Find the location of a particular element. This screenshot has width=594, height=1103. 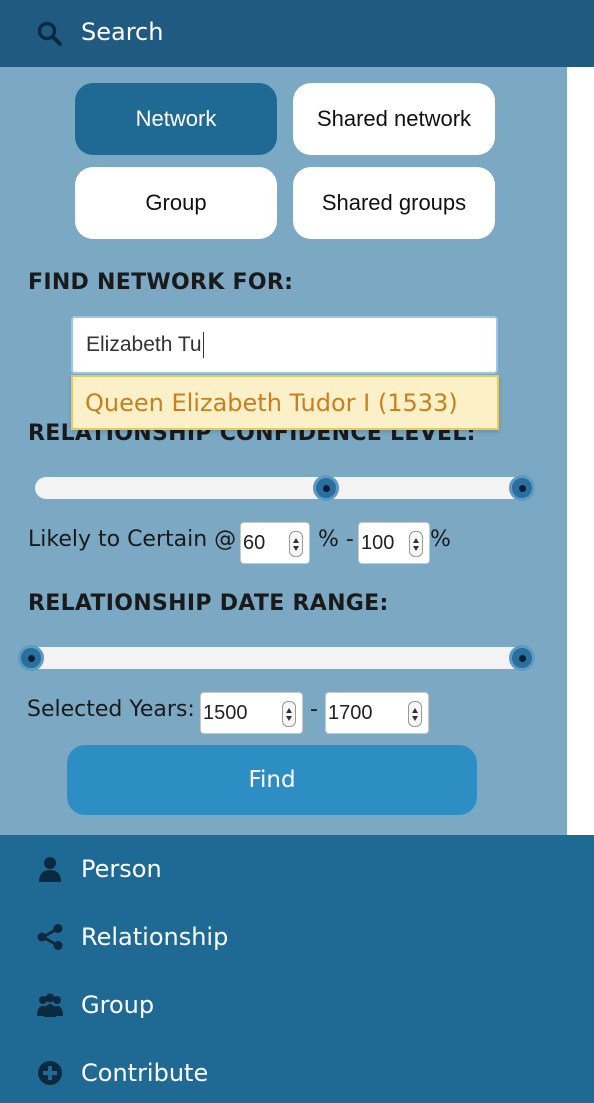

find-network-label: FIND NETWORK FOR: is located at coordinates (161, 282).